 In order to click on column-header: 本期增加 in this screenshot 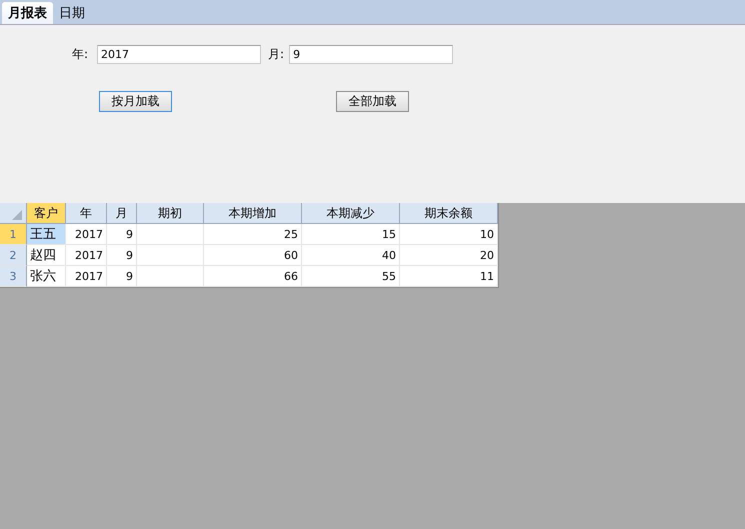, I will do `click(253, 213)`.